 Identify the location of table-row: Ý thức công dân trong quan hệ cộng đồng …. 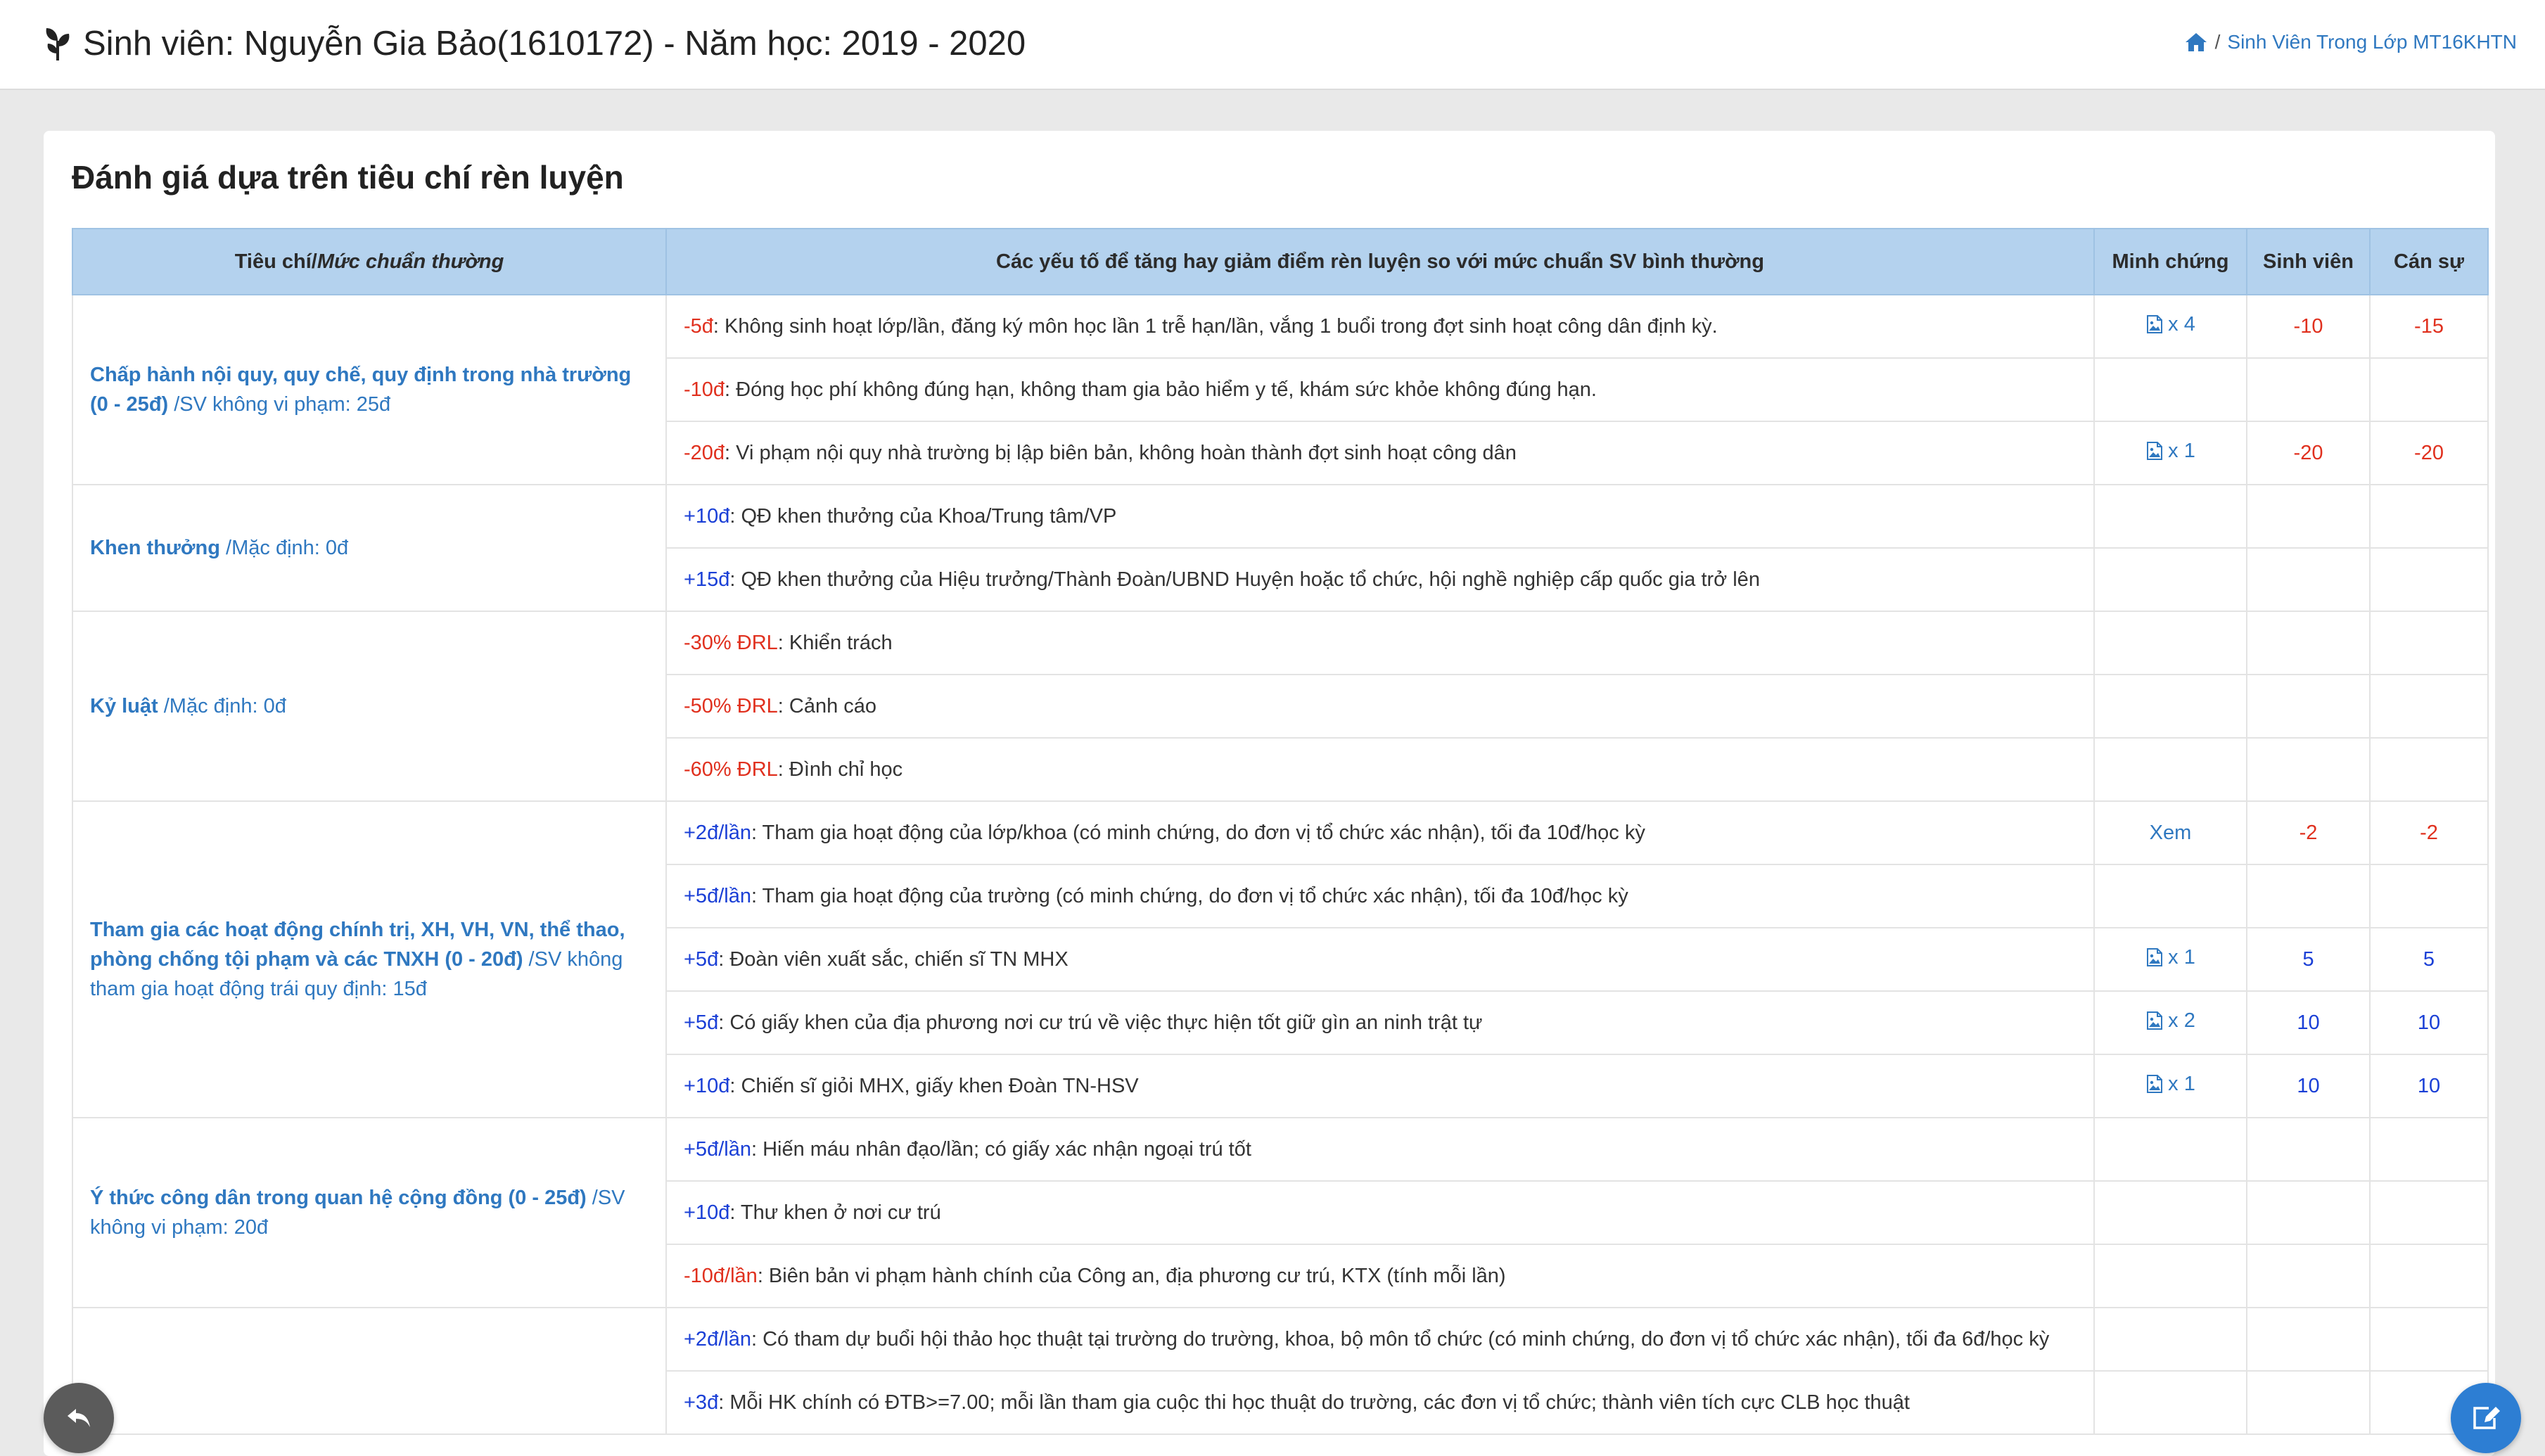
(1280, 1212).